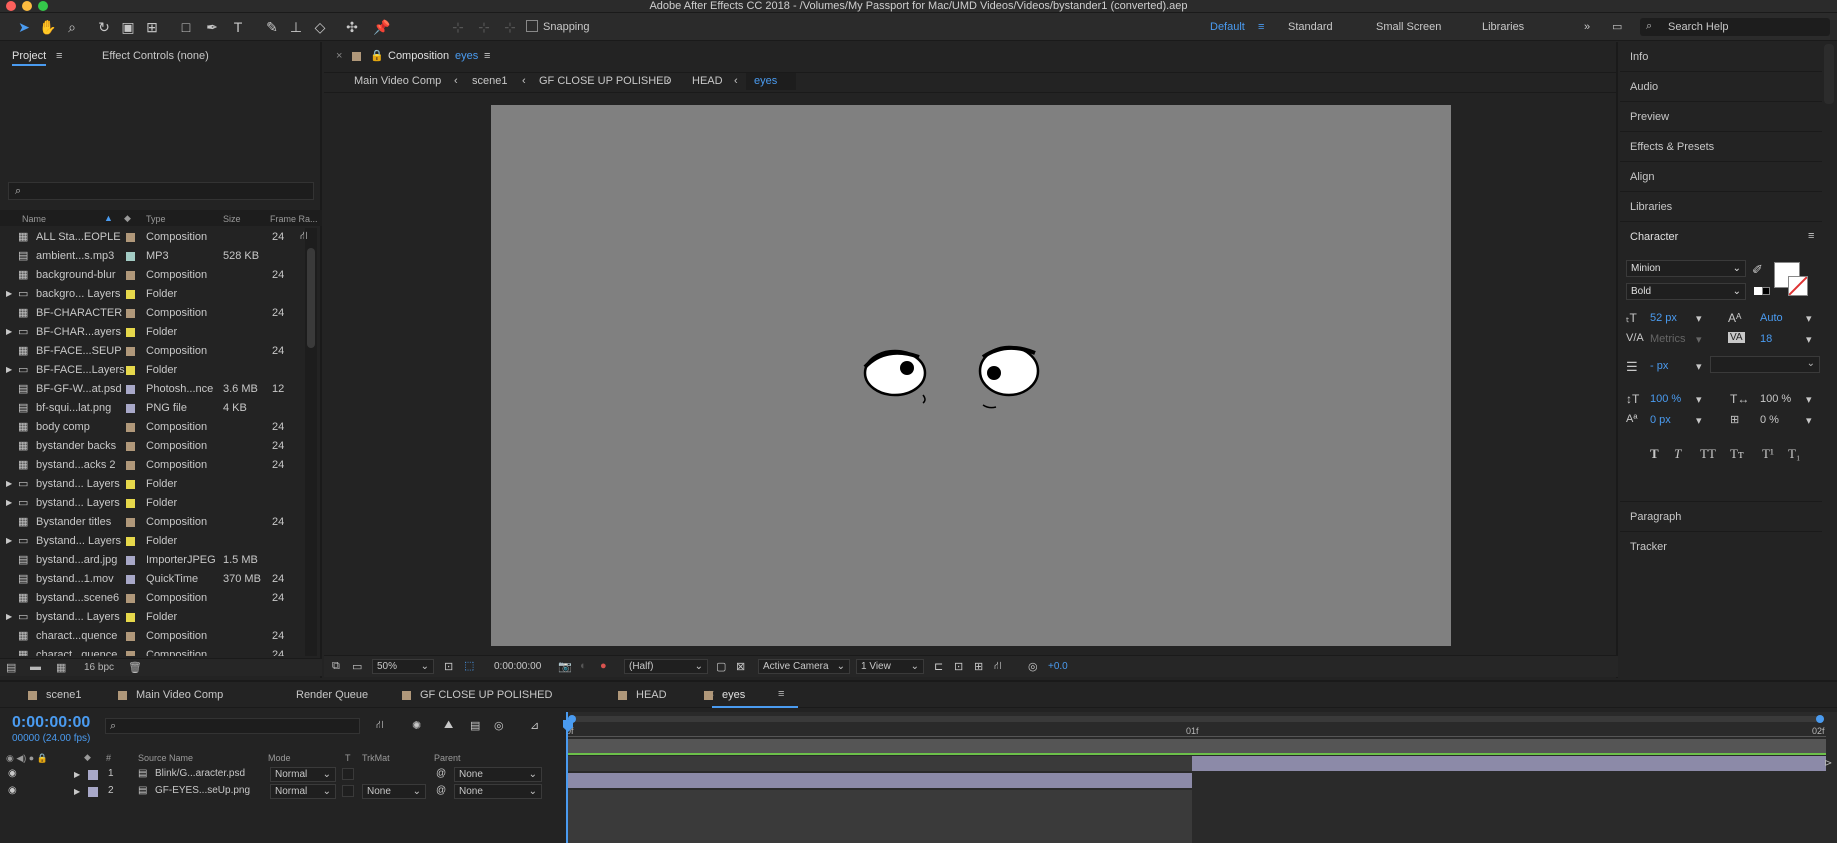 Image resolution: width=1837 pixels, height=843 pixels. What do you see at coordinates (320, 27) in the screenshot?
I see `eraser-tool-icon: ◇` at bounding box center [320, 27].